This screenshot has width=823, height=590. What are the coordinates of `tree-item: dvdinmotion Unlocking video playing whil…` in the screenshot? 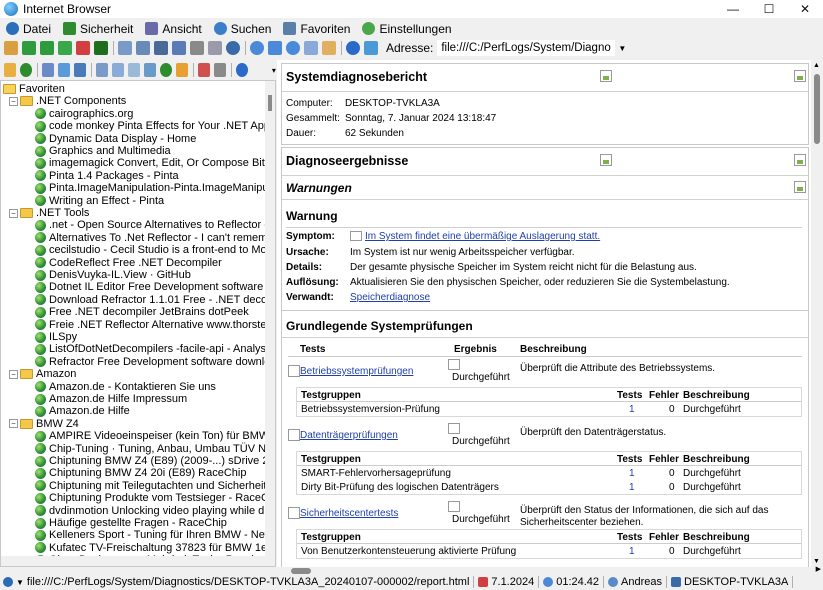 It's located at (155, 511).